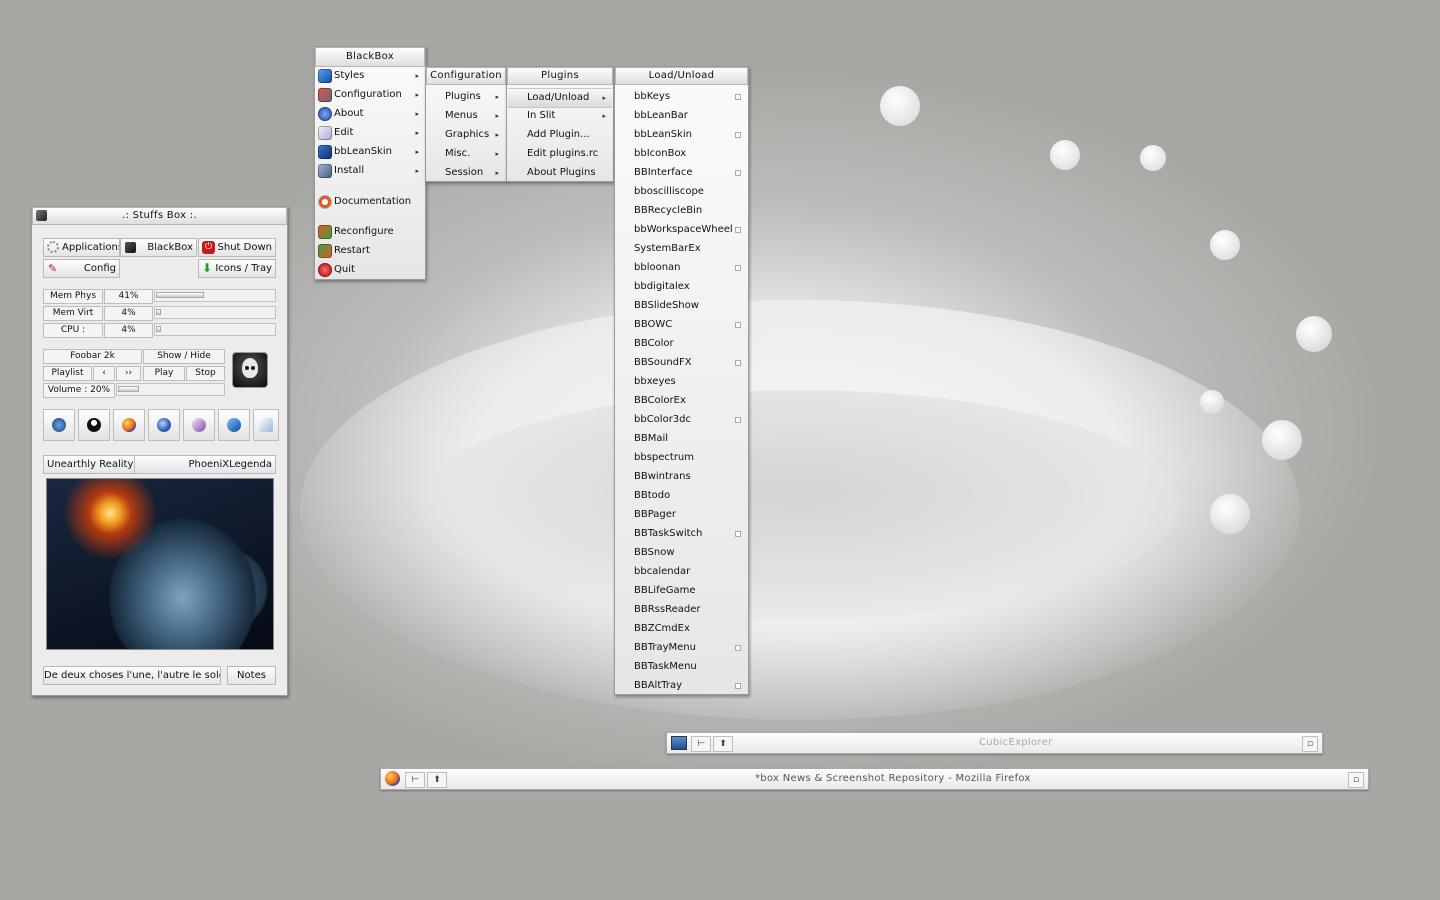  Describe the element at coordinates (681, 363) in the screenshot. I see `plugin-item: BBSoundFX` at that location.